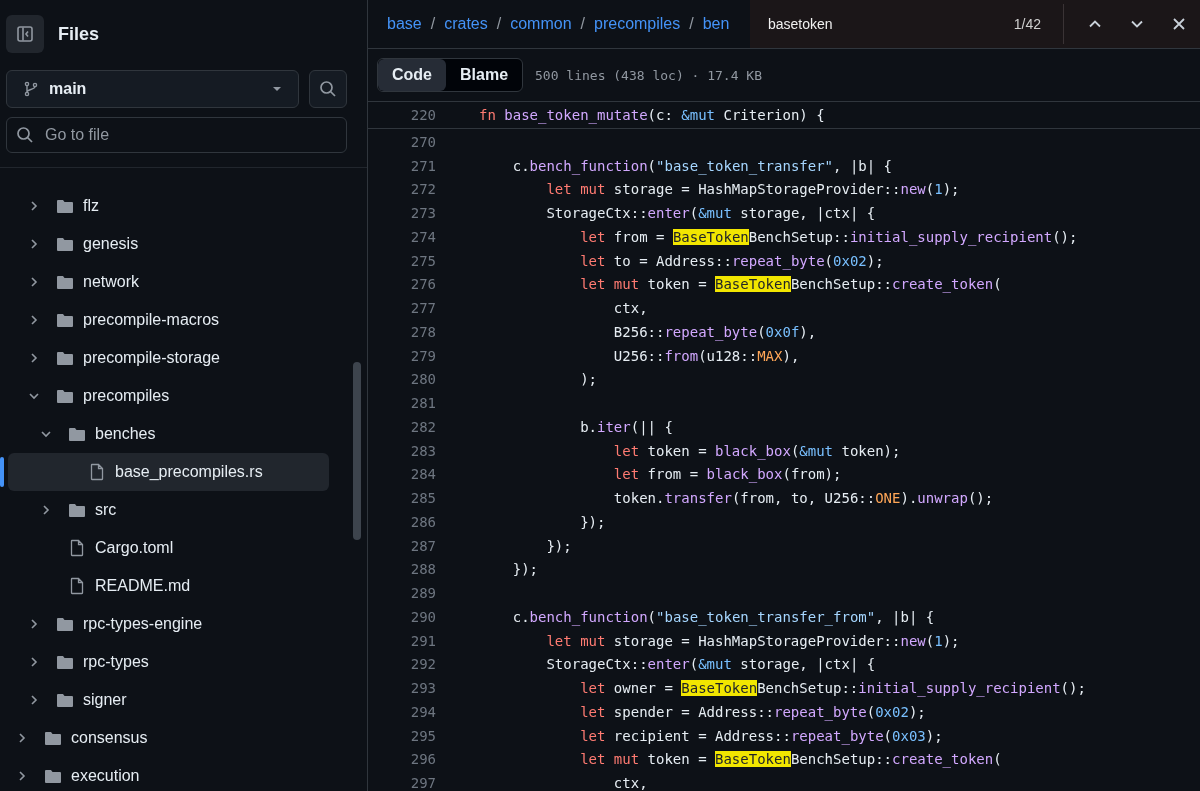 This screenshot has width=1200, height=791. I want to click on breadcrumb-link: crates, so click(466, 24).